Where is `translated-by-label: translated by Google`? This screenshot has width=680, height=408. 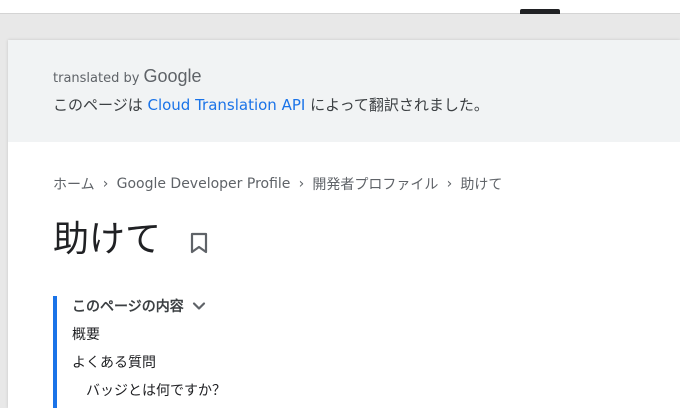
translated-by-label: translated by Google is located at coordinates (127, 77).